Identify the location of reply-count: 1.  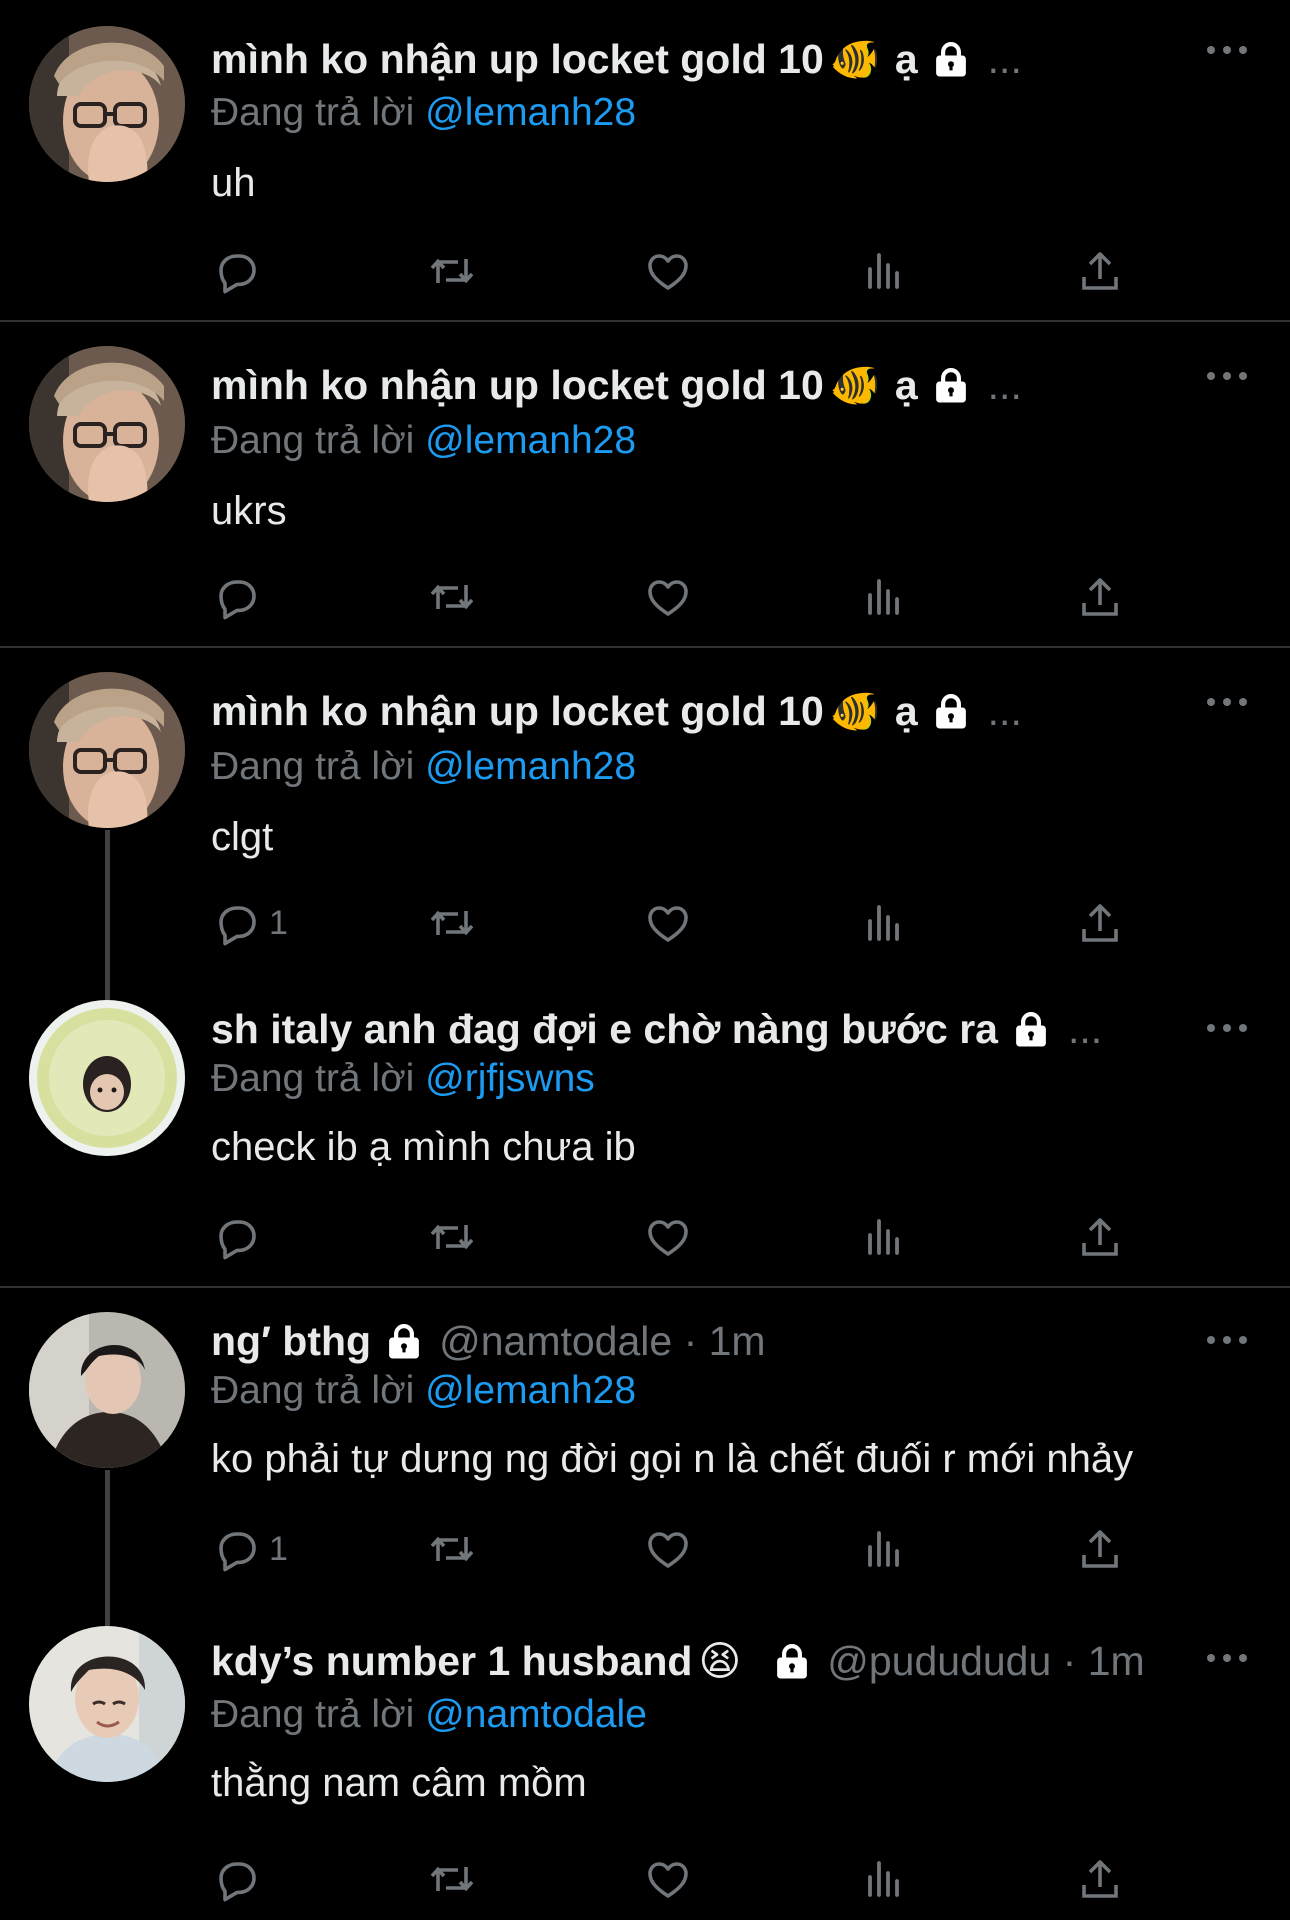
(278, 922).